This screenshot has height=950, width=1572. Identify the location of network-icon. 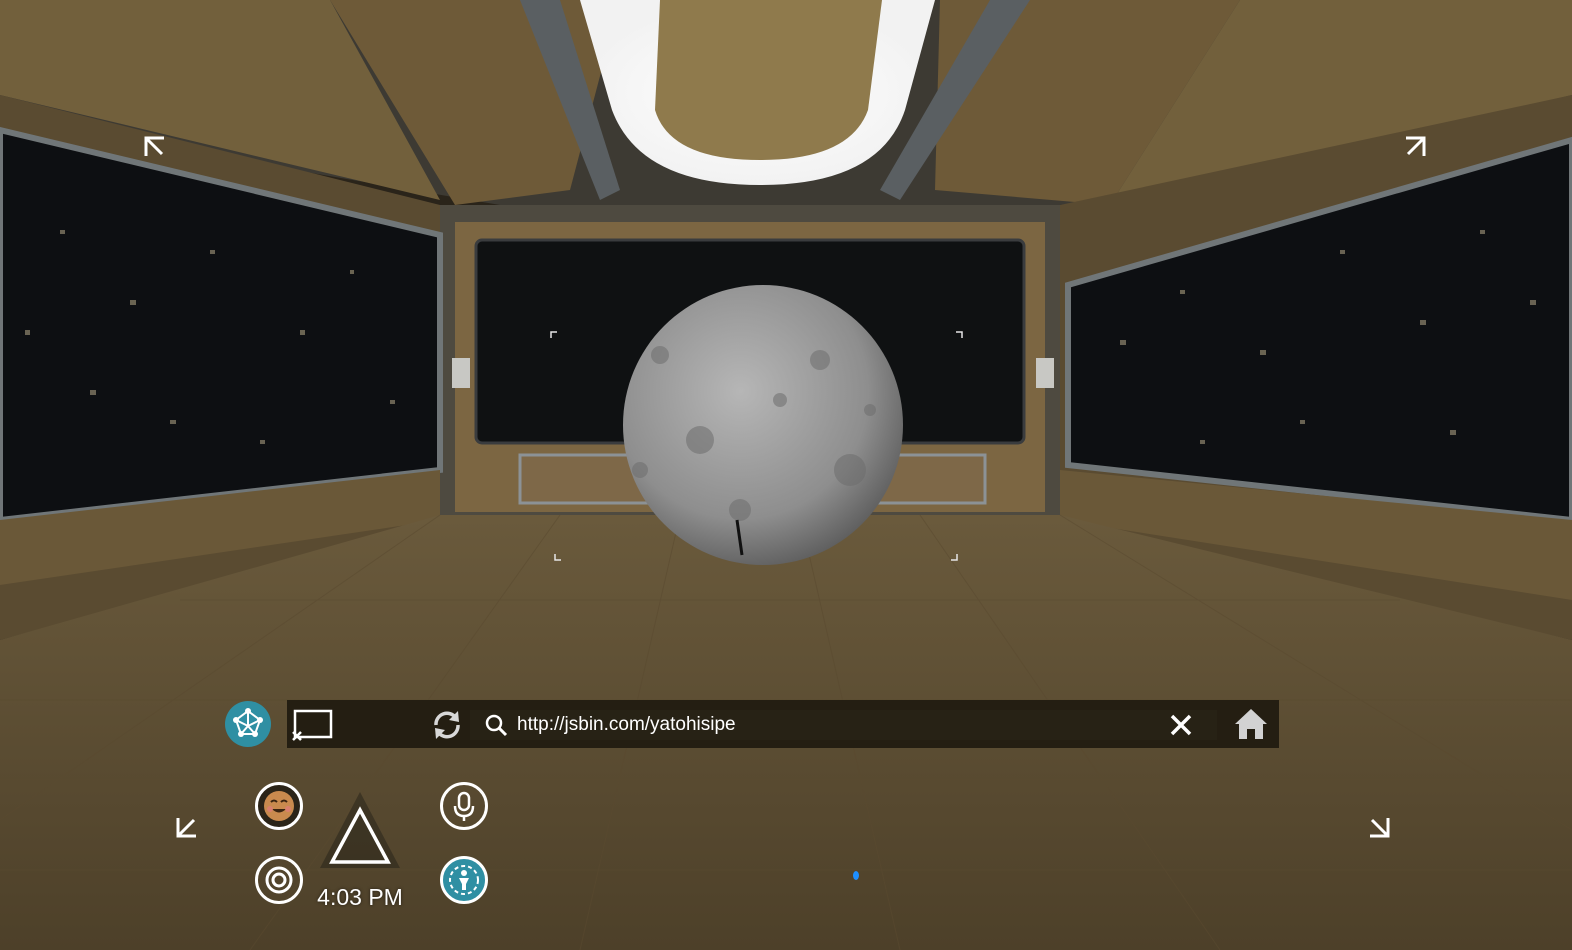
(248, 722).